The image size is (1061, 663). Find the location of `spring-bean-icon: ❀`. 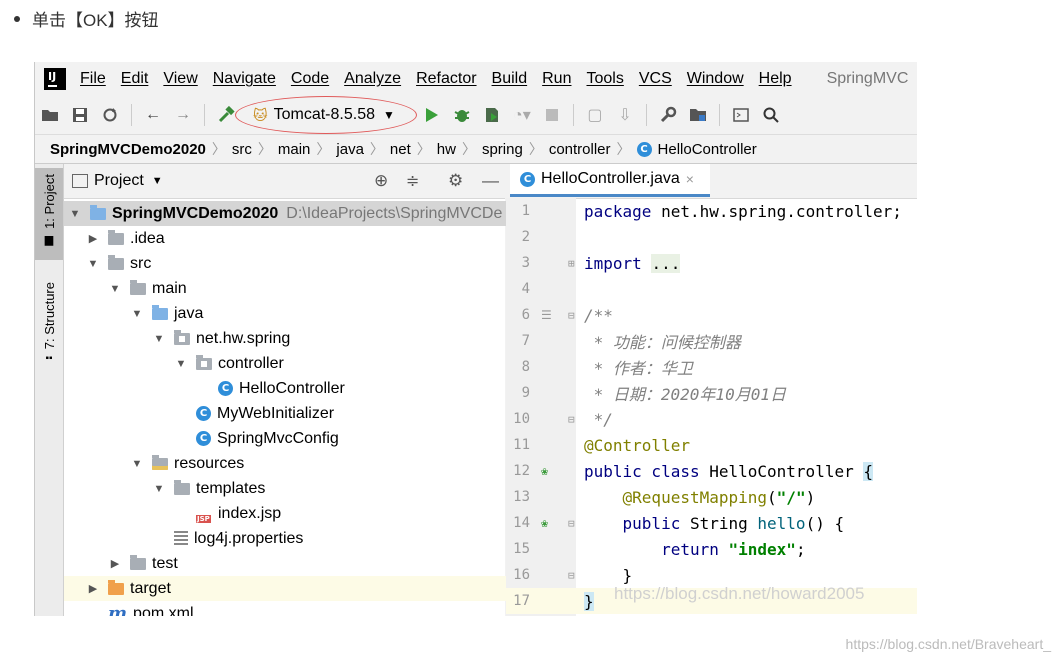

spring-bean-icon: ❀ is located at coordinates (544, 471).